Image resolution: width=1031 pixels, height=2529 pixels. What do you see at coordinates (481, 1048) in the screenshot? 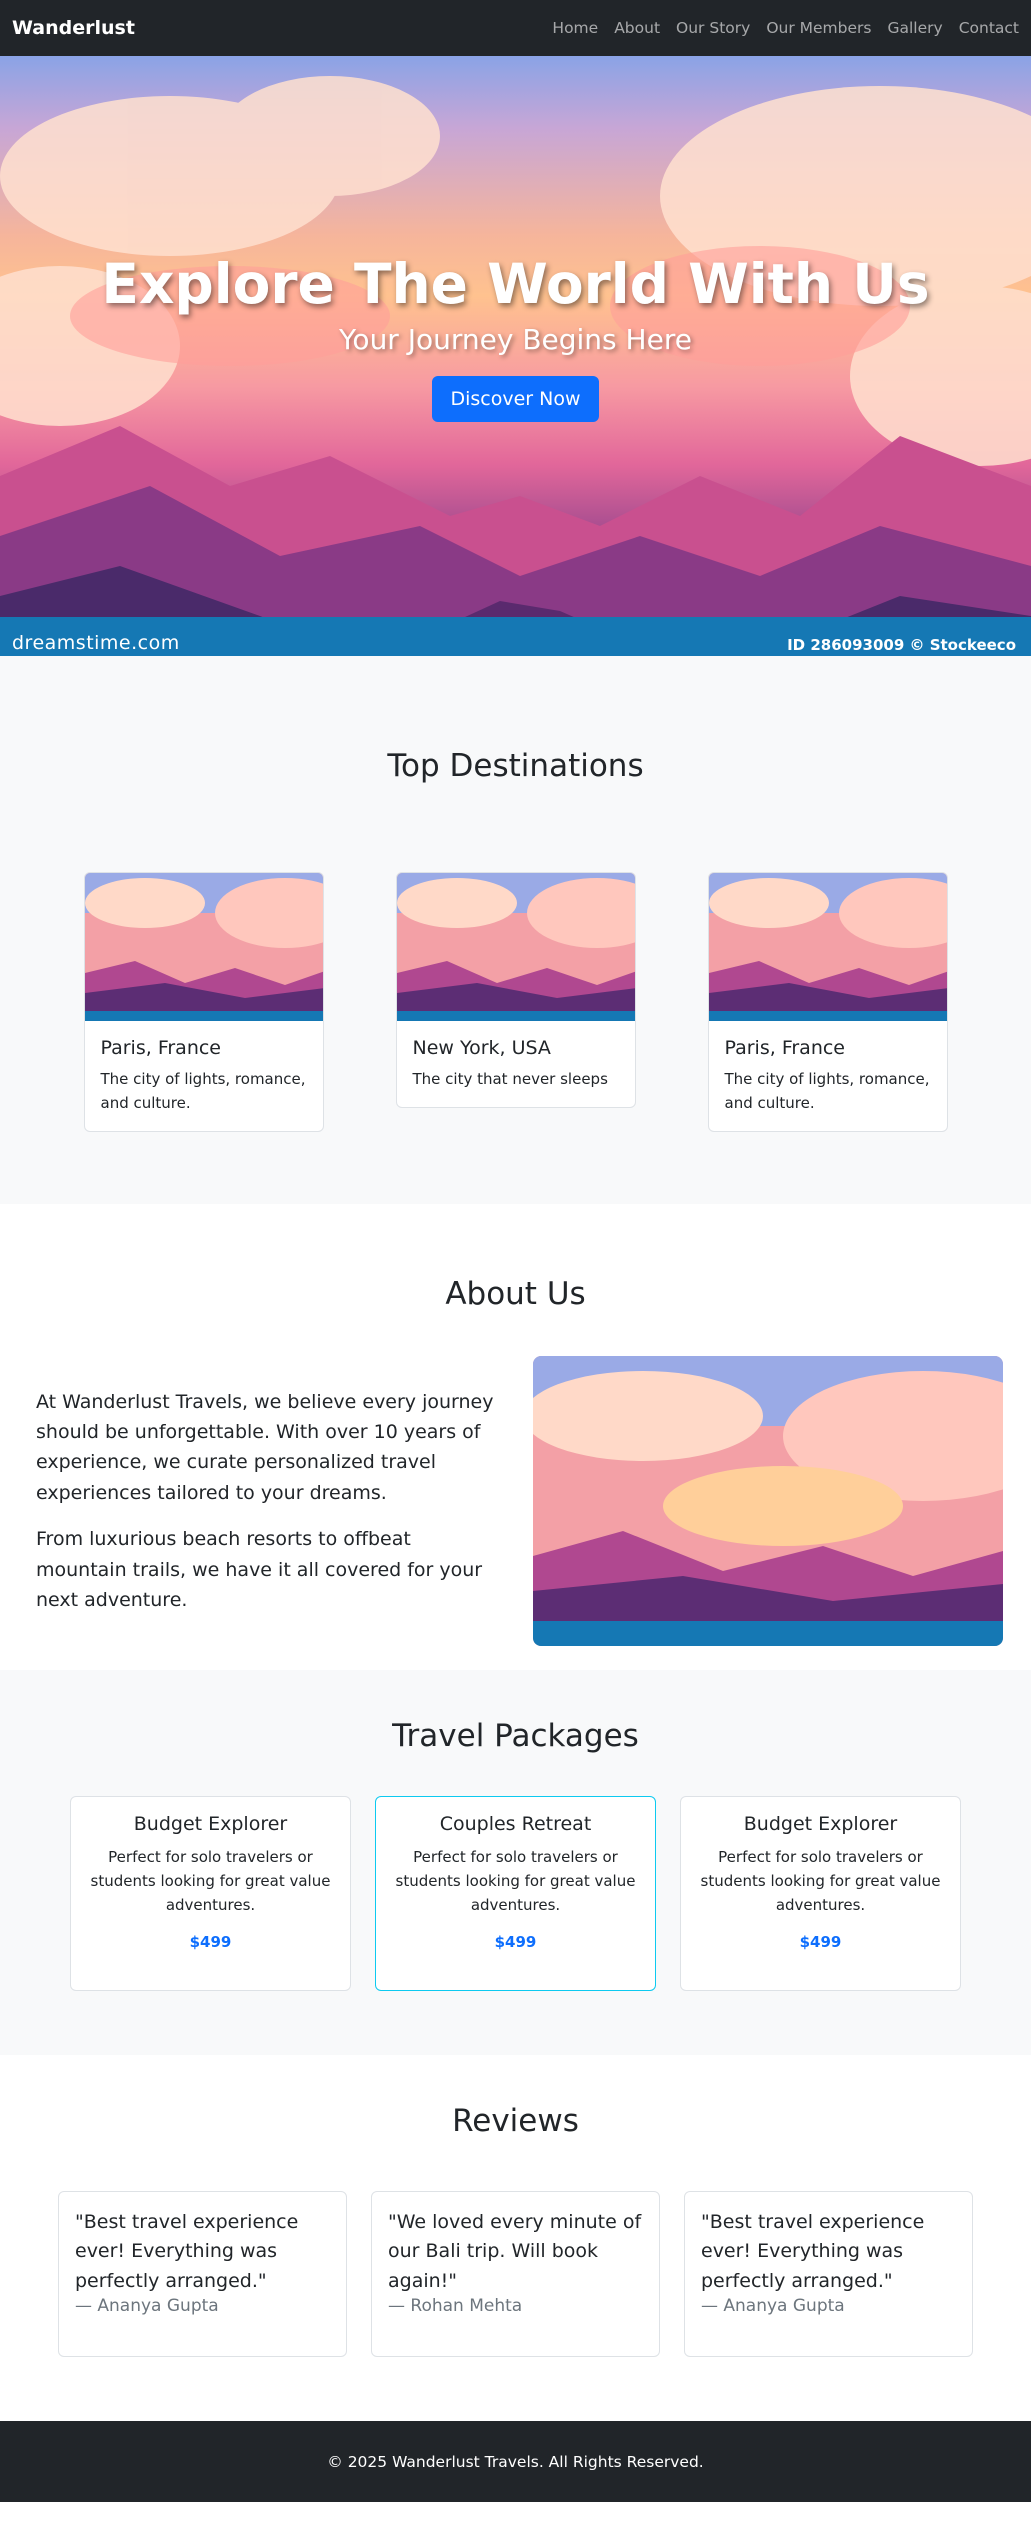
I see `destination-title: New York, USA` at bounding box center [481, 1048].